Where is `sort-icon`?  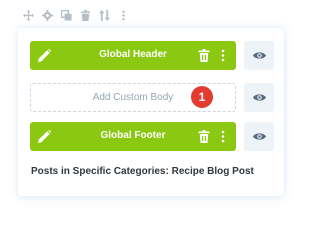
sort-icon is located at coordinates (104, 15).